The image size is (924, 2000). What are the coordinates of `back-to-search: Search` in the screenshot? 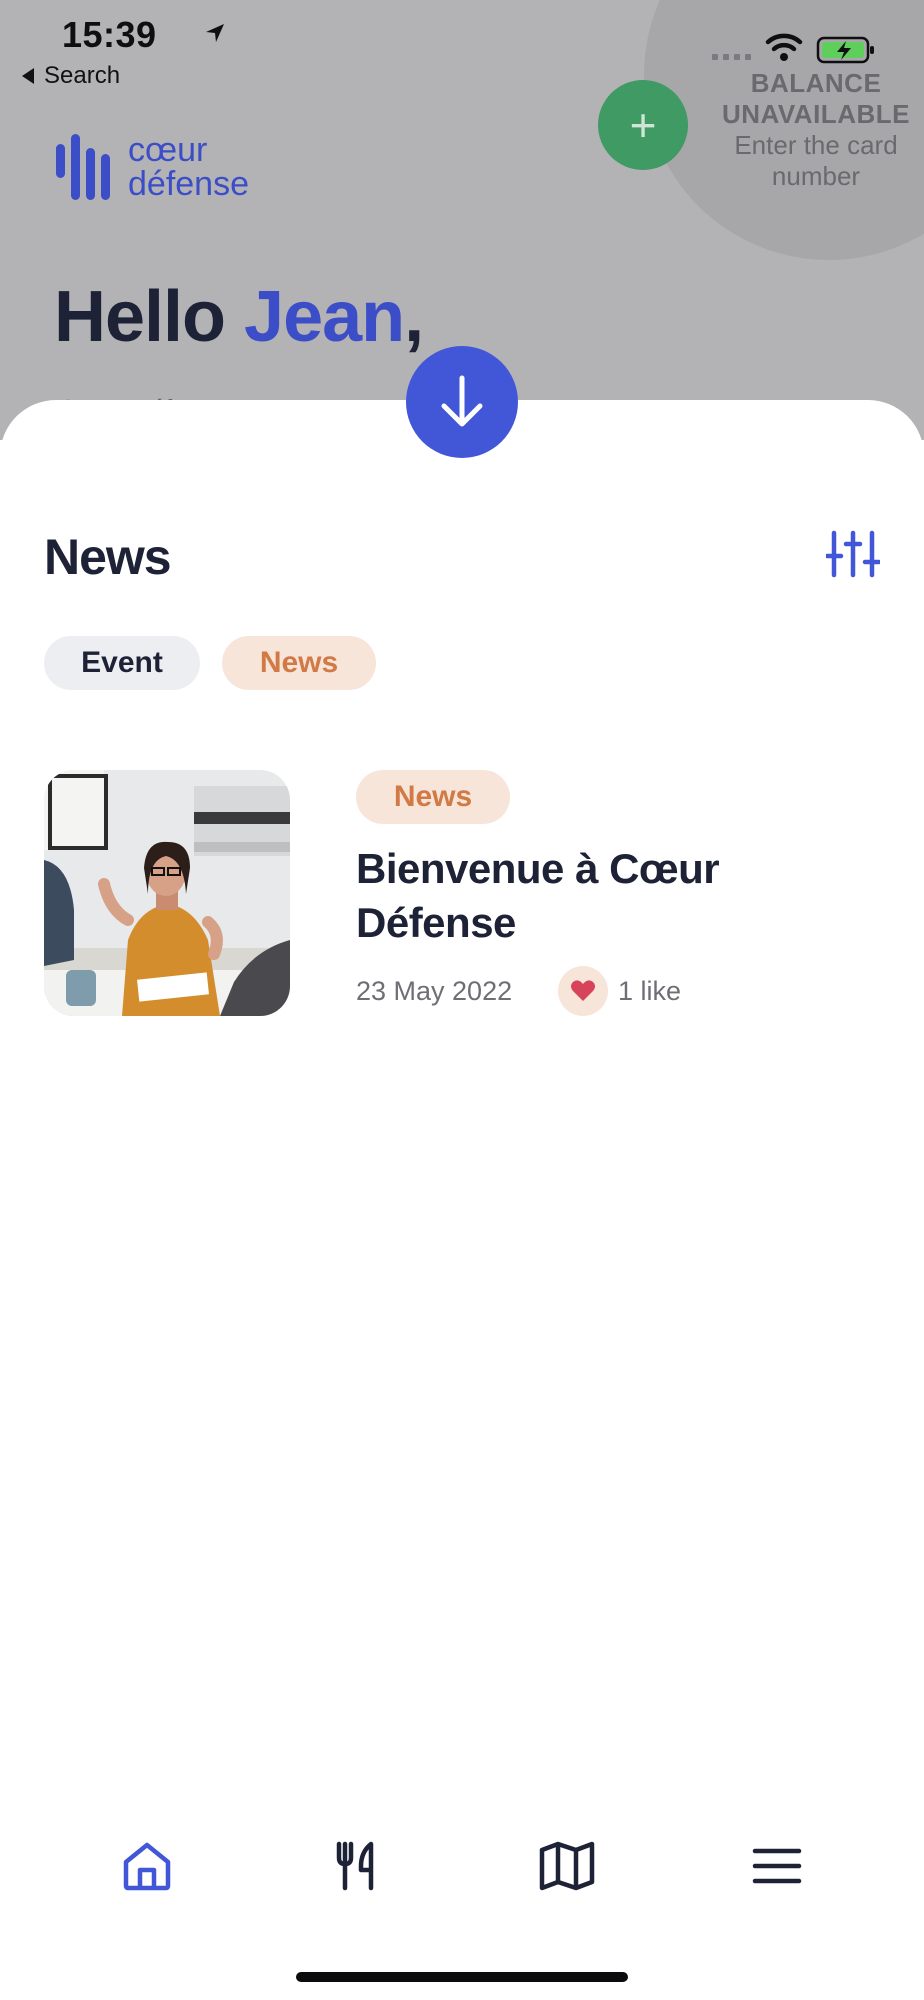 It's located at (71, 76).